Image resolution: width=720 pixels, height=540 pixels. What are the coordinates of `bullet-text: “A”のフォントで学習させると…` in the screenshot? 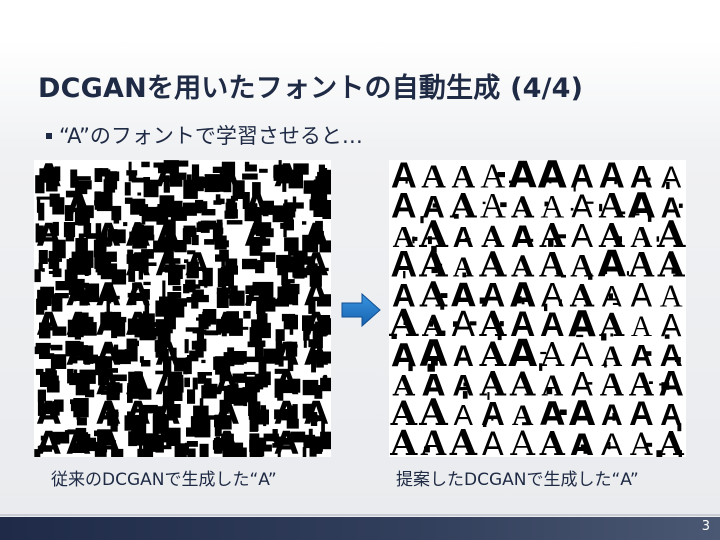 It's located at (211, 136).